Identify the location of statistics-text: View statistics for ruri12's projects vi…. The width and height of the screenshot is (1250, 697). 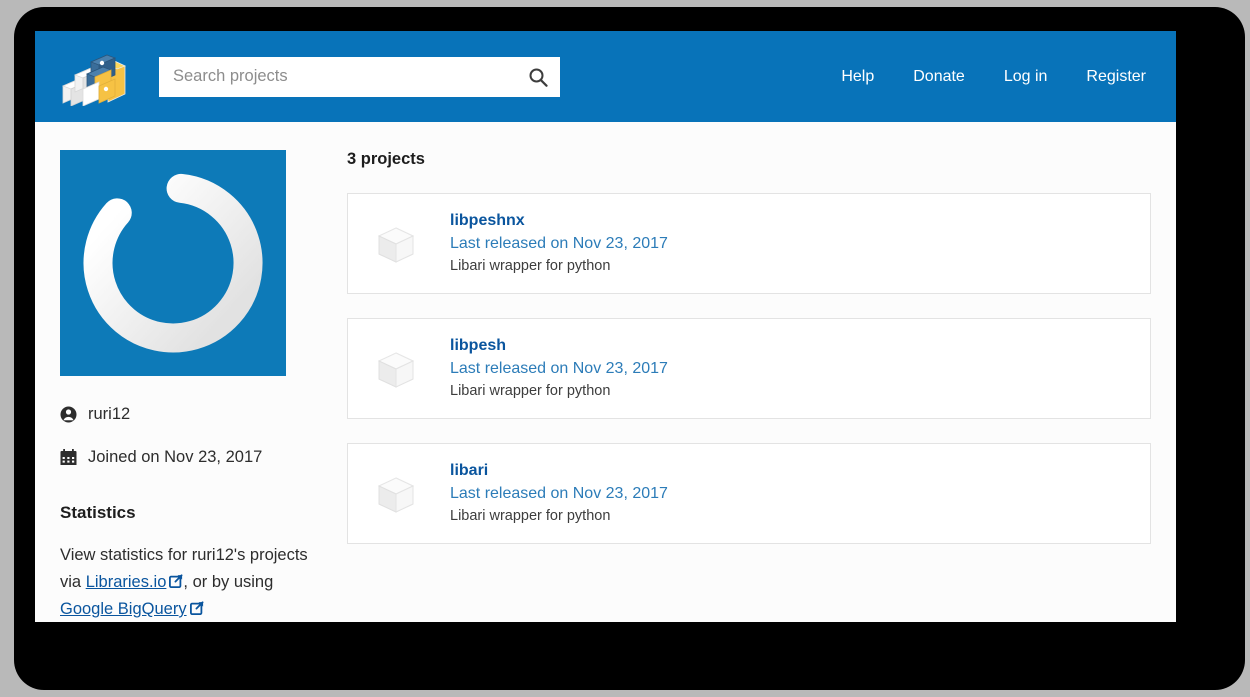
(192, 582).